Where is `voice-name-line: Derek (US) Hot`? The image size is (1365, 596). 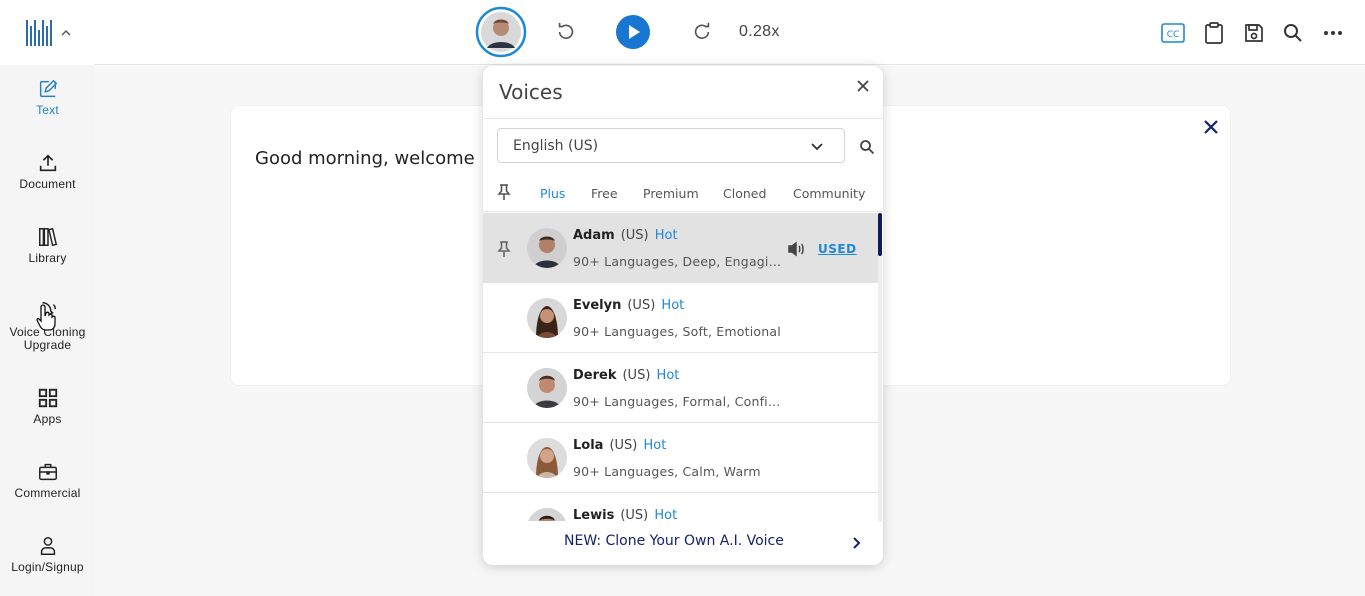
voice-name-line: Derek (US) Hot is located at coordinates (626, 375).